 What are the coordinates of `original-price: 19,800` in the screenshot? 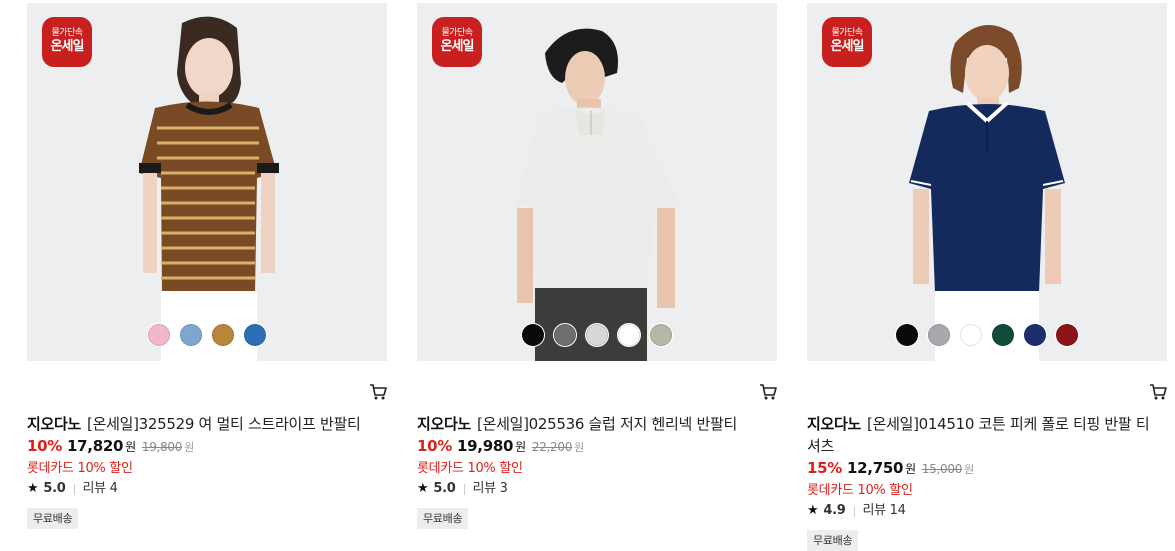 It's located at (162, 447).